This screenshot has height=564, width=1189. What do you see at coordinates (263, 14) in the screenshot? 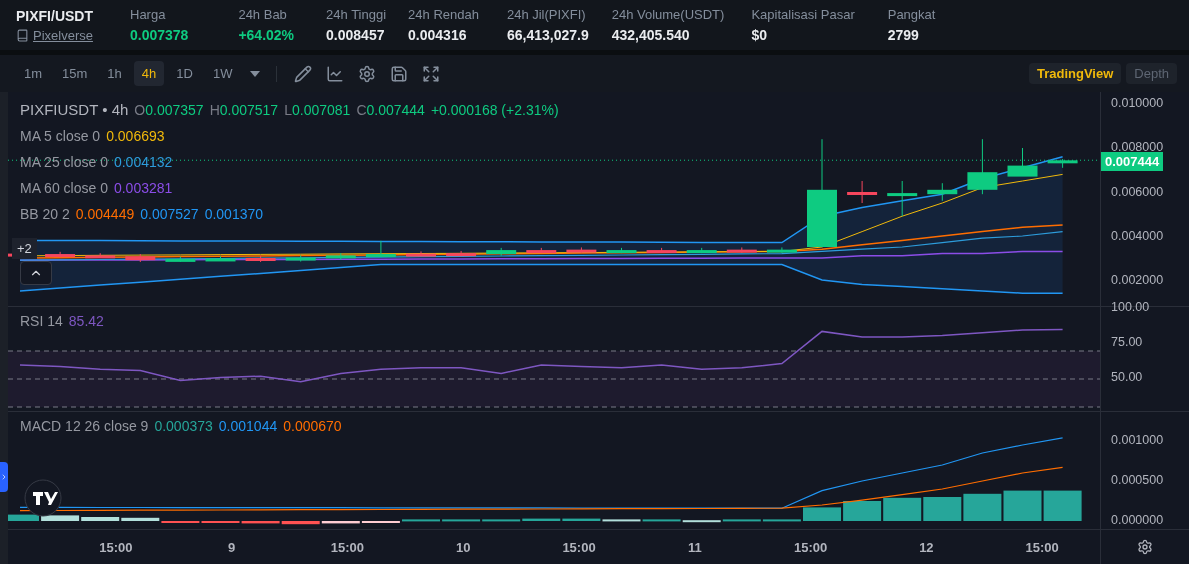
I see `stat-label: 24h Bab` at bounding box center [263, 14].